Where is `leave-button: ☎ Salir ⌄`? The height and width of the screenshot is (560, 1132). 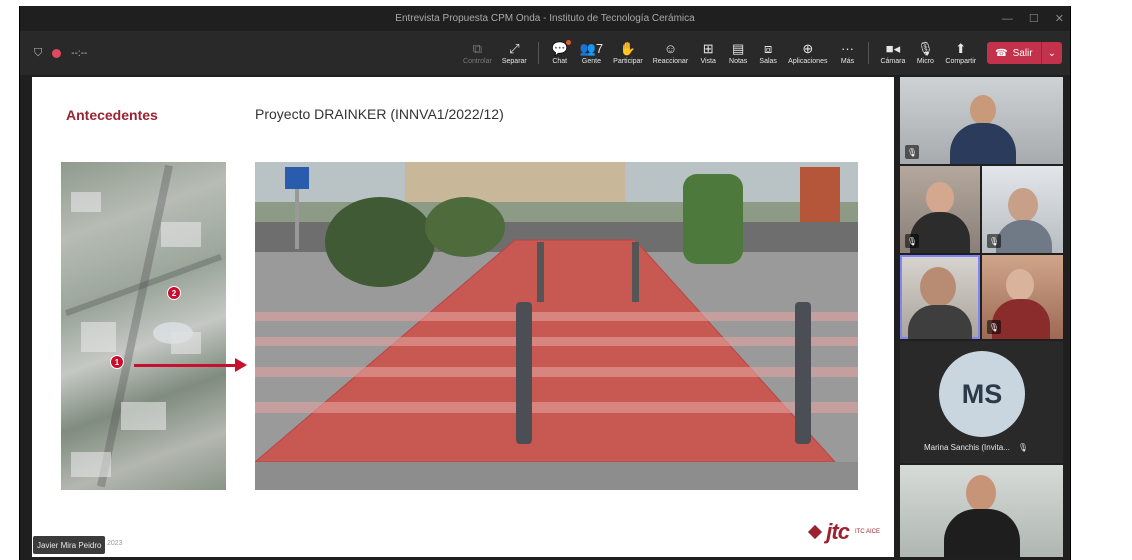
leave-button: ☎ Salir ⌄ is located at coordinates (1024, 53).